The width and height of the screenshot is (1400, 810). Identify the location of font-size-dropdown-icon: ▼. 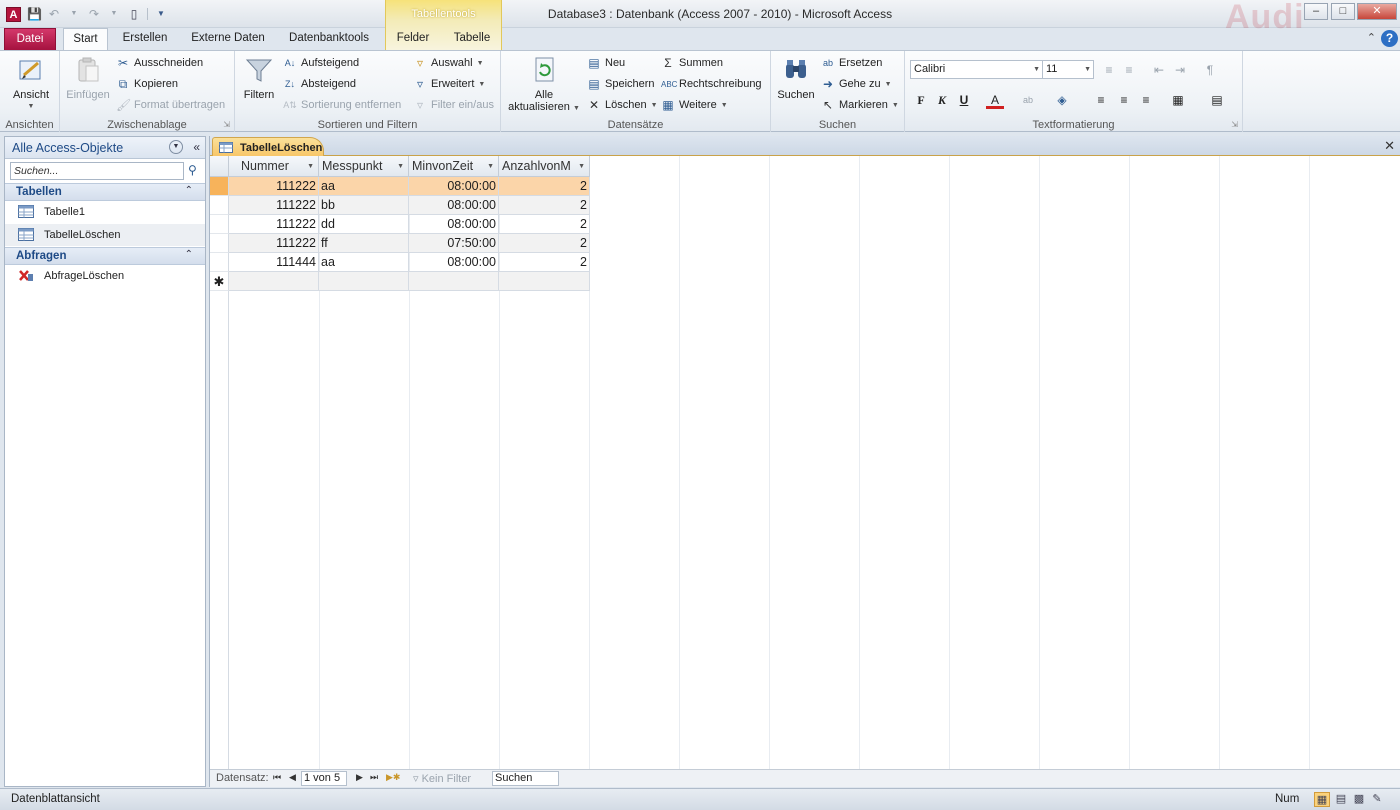
(1087, 69).